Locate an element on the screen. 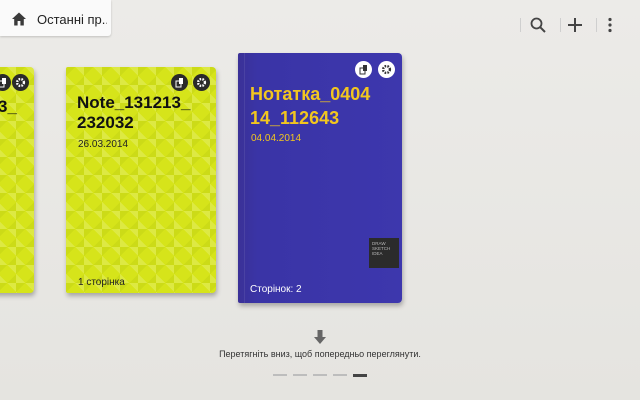 The height and width of the screenshot is (400, 640). overflow-menu-icon is located at coordinates (610, 25).